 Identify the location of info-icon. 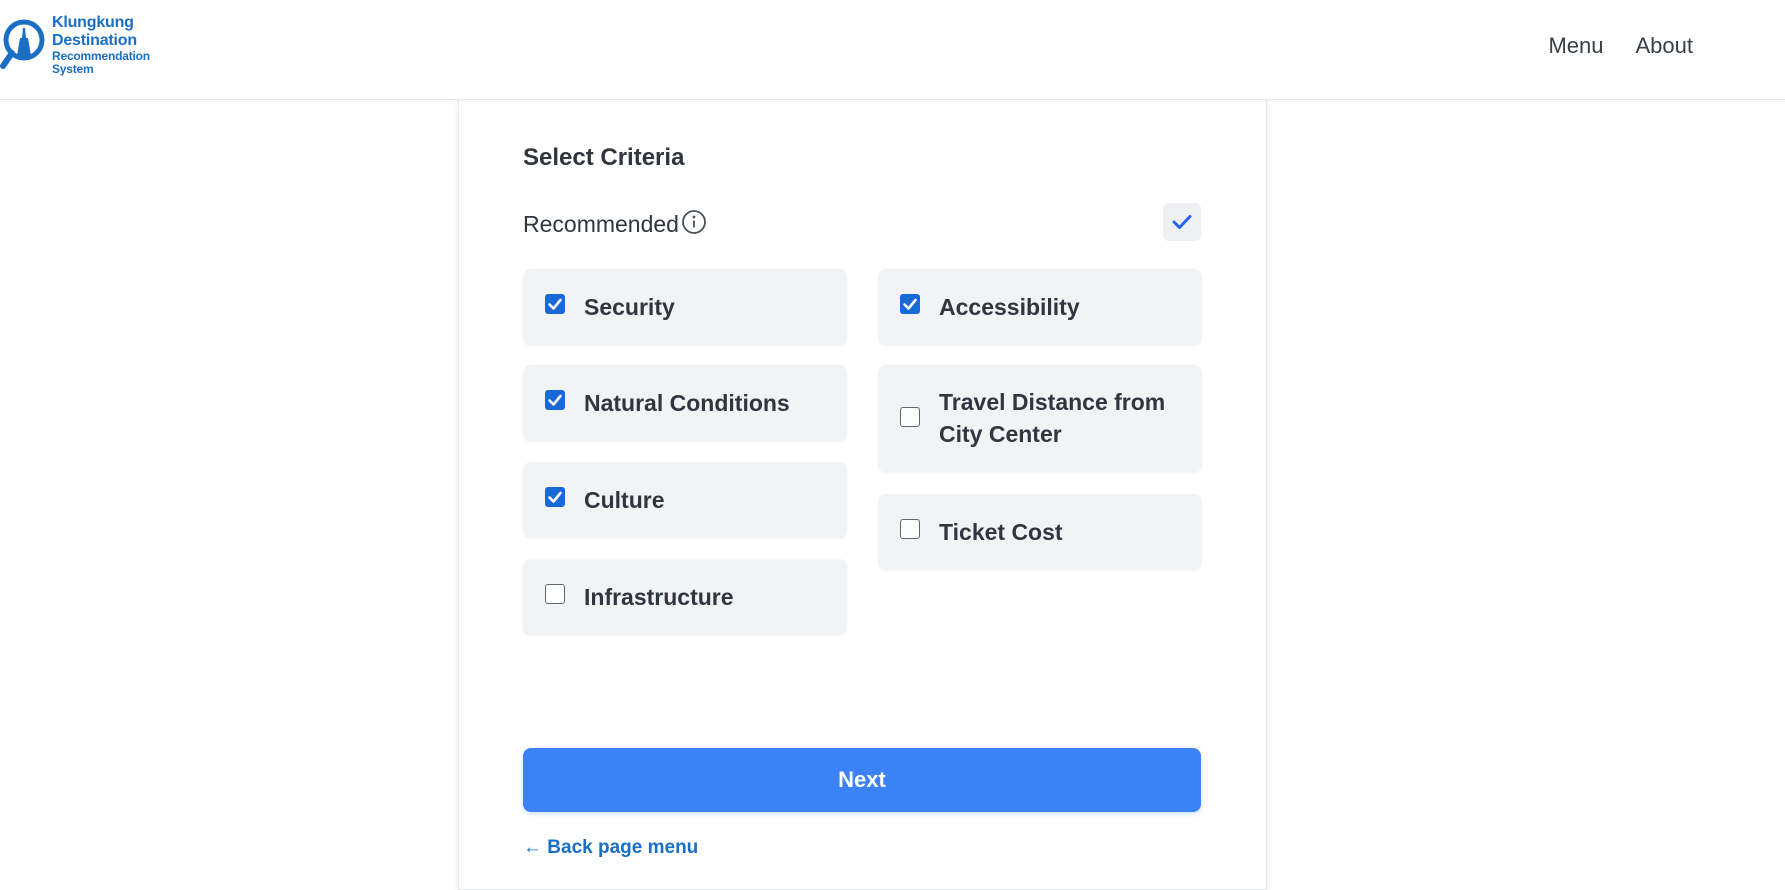
(694, 222).